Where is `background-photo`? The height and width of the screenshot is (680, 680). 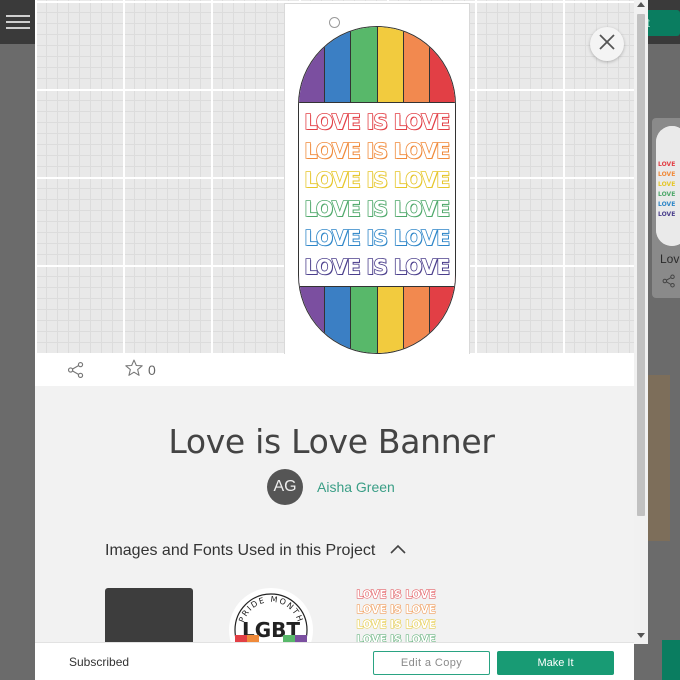
background-photo is located at coordinates (659, 458).